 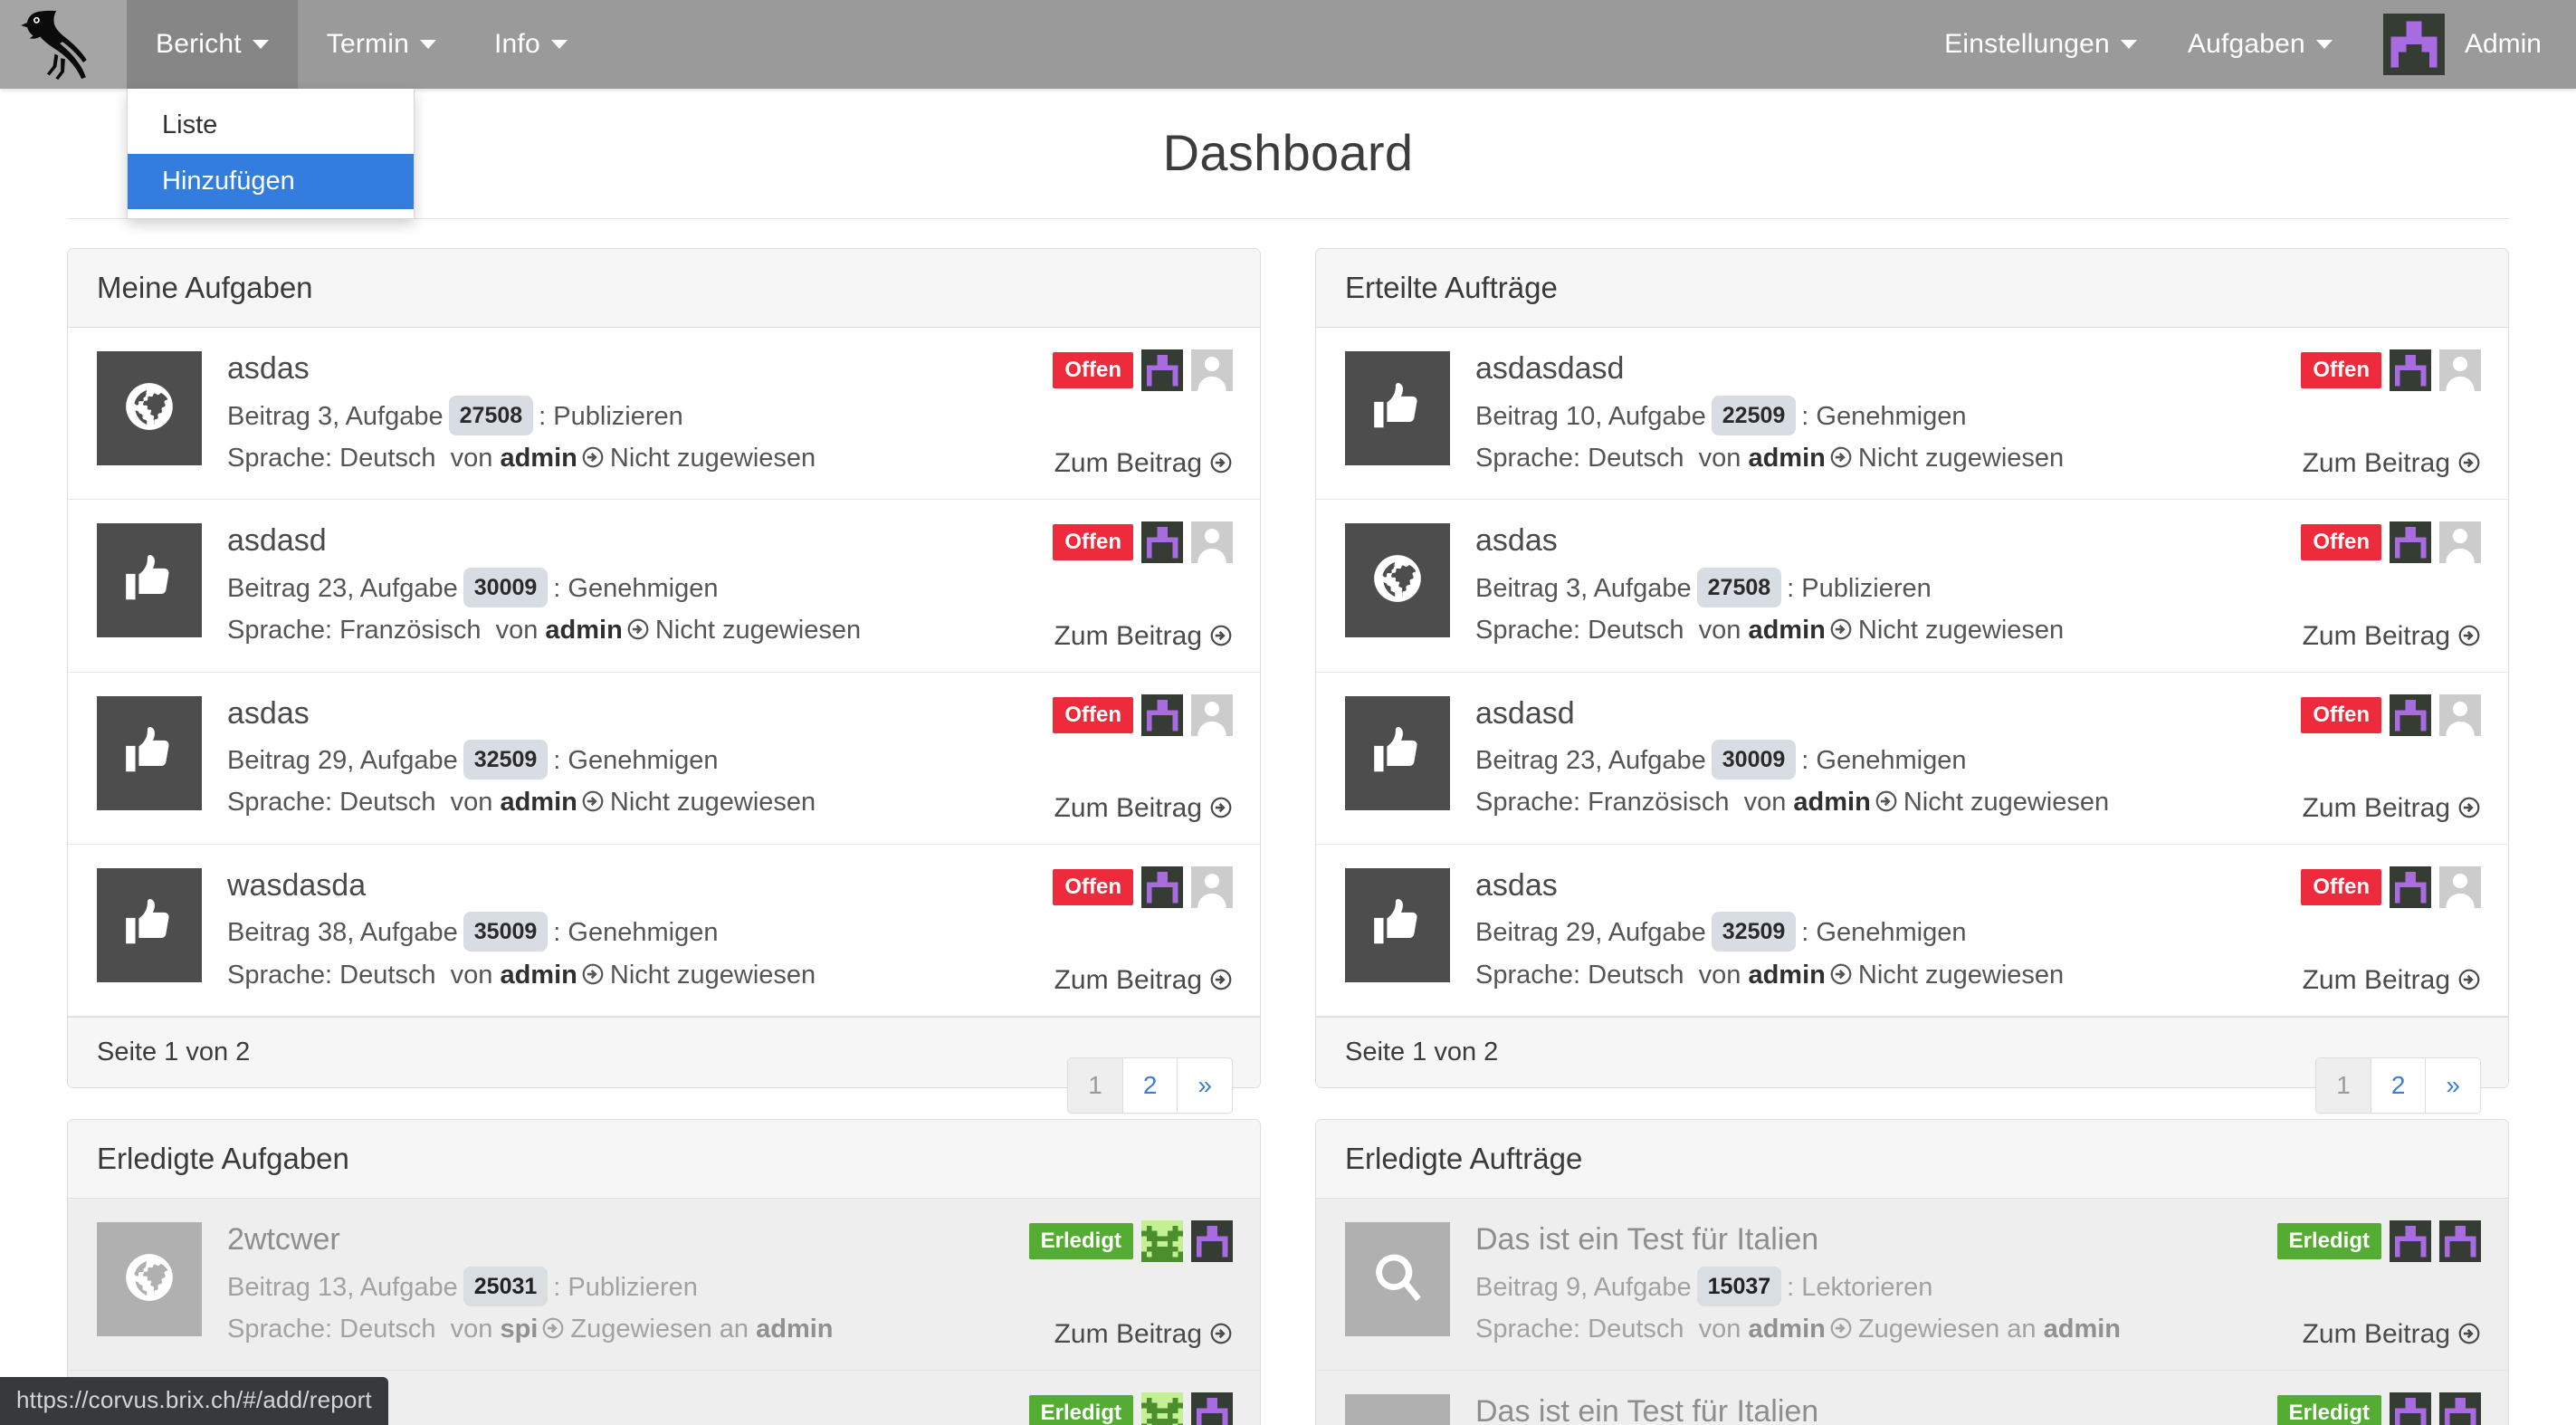 I want to click on task-beitrag-text: Beitrag 38, Aufgabe, so click(x=342, y=933).